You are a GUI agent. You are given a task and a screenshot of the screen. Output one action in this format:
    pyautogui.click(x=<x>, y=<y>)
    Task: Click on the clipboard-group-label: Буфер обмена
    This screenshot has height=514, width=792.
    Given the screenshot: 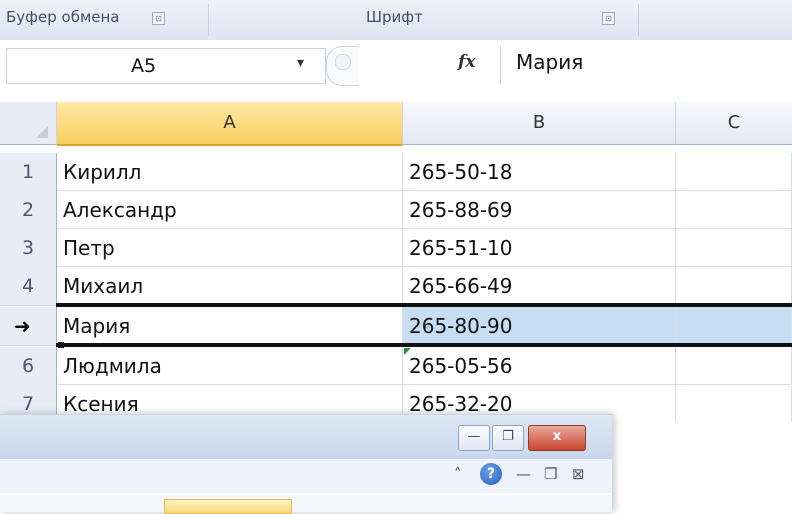 What is the action you would take?
    pyautogui.click(x=63, y=17)
    